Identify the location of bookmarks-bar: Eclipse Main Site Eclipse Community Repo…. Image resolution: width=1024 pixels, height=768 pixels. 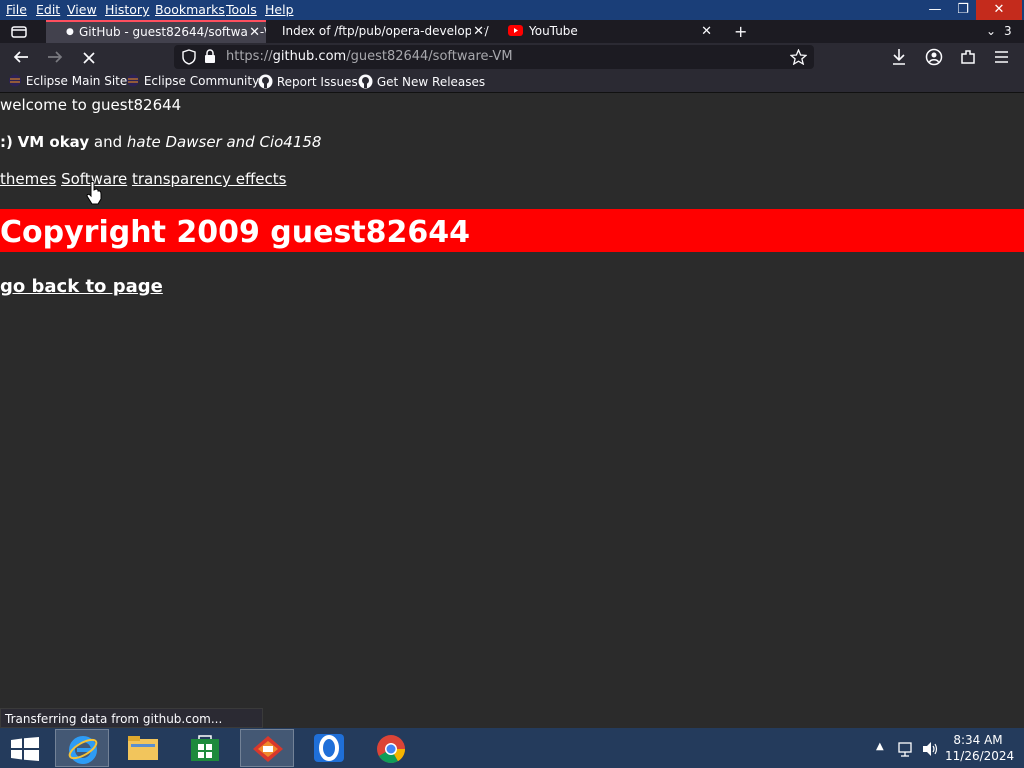
(512, 82).